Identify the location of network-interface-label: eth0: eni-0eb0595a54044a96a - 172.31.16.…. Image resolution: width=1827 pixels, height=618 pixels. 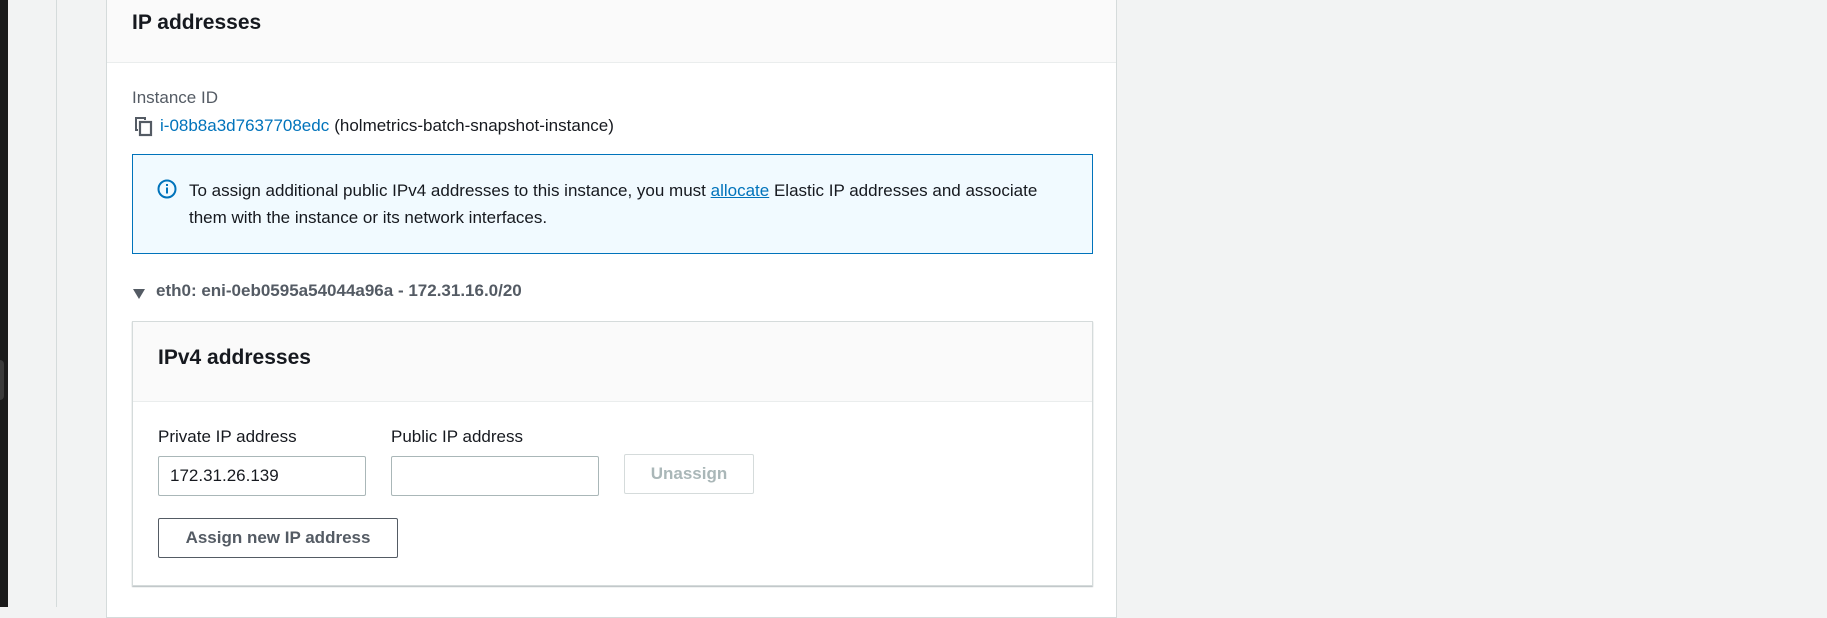
(339, 290).